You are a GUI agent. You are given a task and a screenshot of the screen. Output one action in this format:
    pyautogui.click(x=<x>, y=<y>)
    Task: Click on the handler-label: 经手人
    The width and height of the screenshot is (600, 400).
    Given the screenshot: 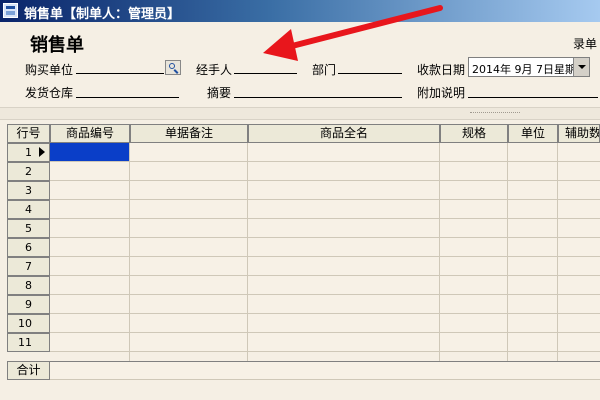 What is the action you would take?
    pyautogui.click(x=214, y=70)
    